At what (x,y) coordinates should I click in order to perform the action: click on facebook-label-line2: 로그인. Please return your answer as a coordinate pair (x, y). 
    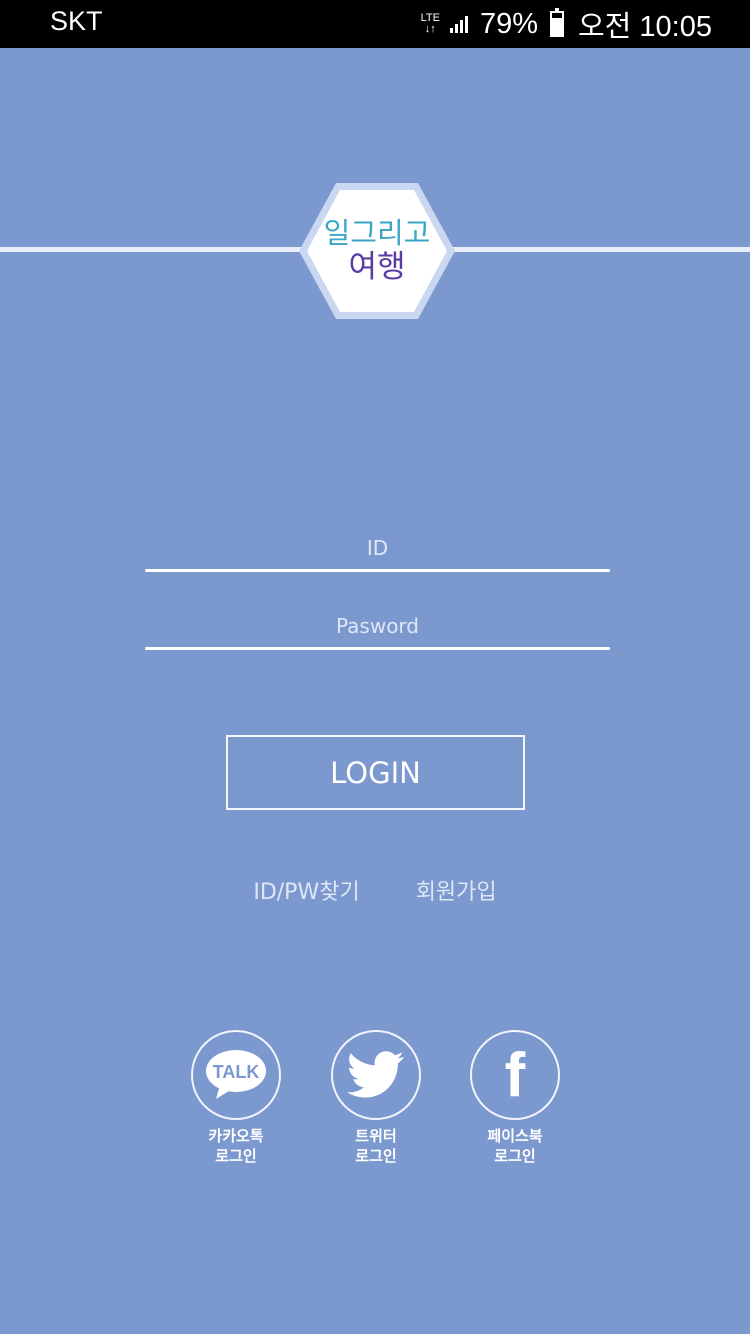
    Looking at the image, I should click on (515, 1156).